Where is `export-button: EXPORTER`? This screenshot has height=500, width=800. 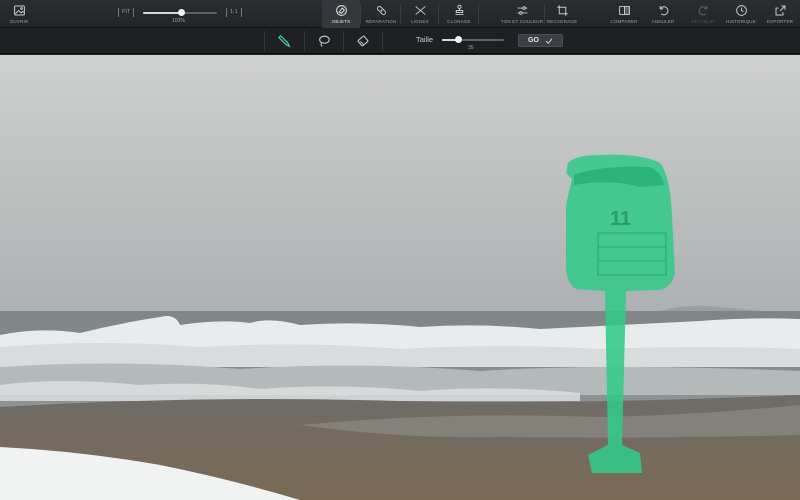
export-button: EXPORTER is located at coordinates (780, 14).